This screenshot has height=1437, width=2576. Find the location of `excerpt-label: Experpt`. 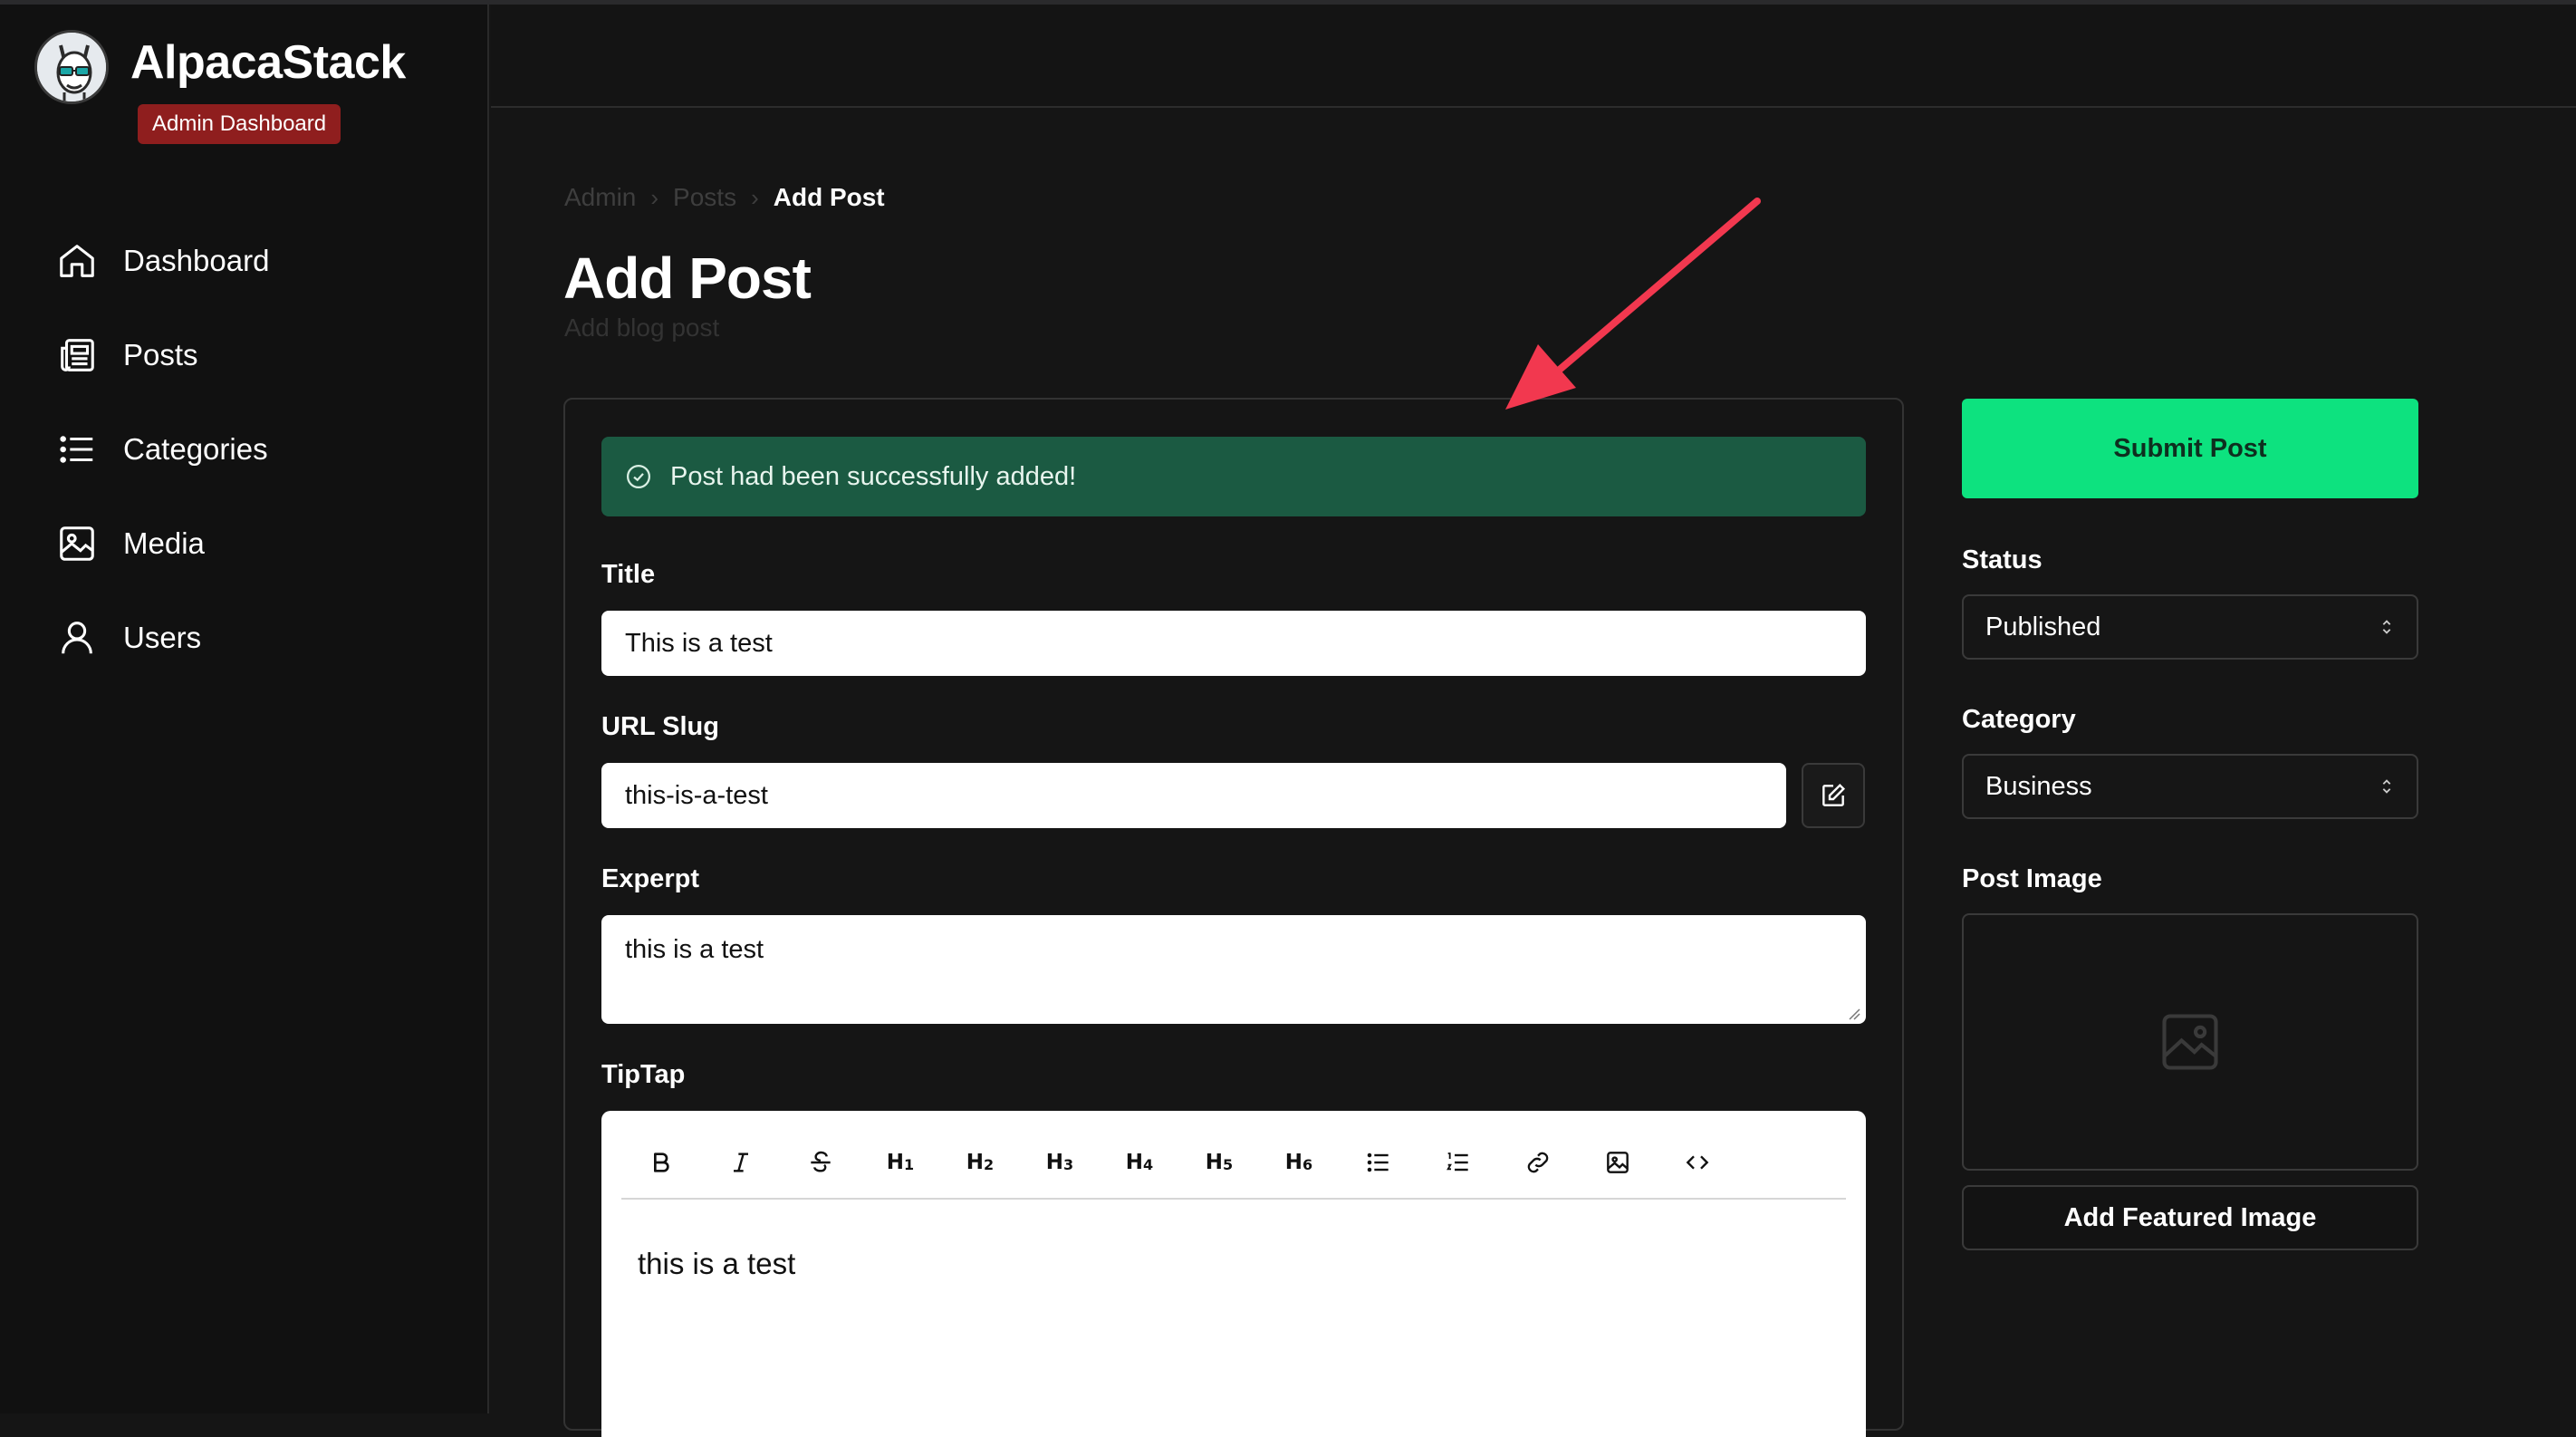

excerpt-label: Experpt is located at coordinates (650, 878).